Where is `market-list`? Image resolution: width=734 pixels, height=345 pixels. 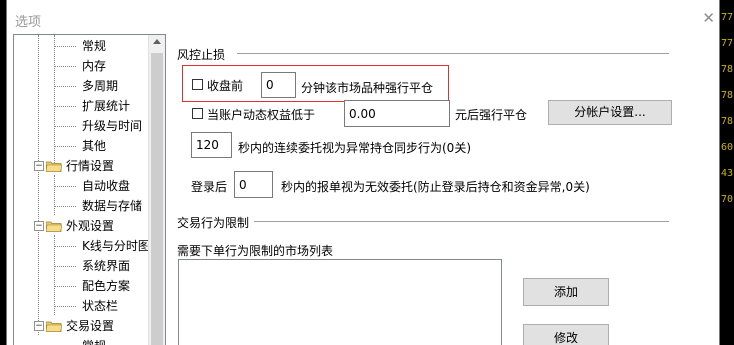 market-list is located at coordinates (340, 302).